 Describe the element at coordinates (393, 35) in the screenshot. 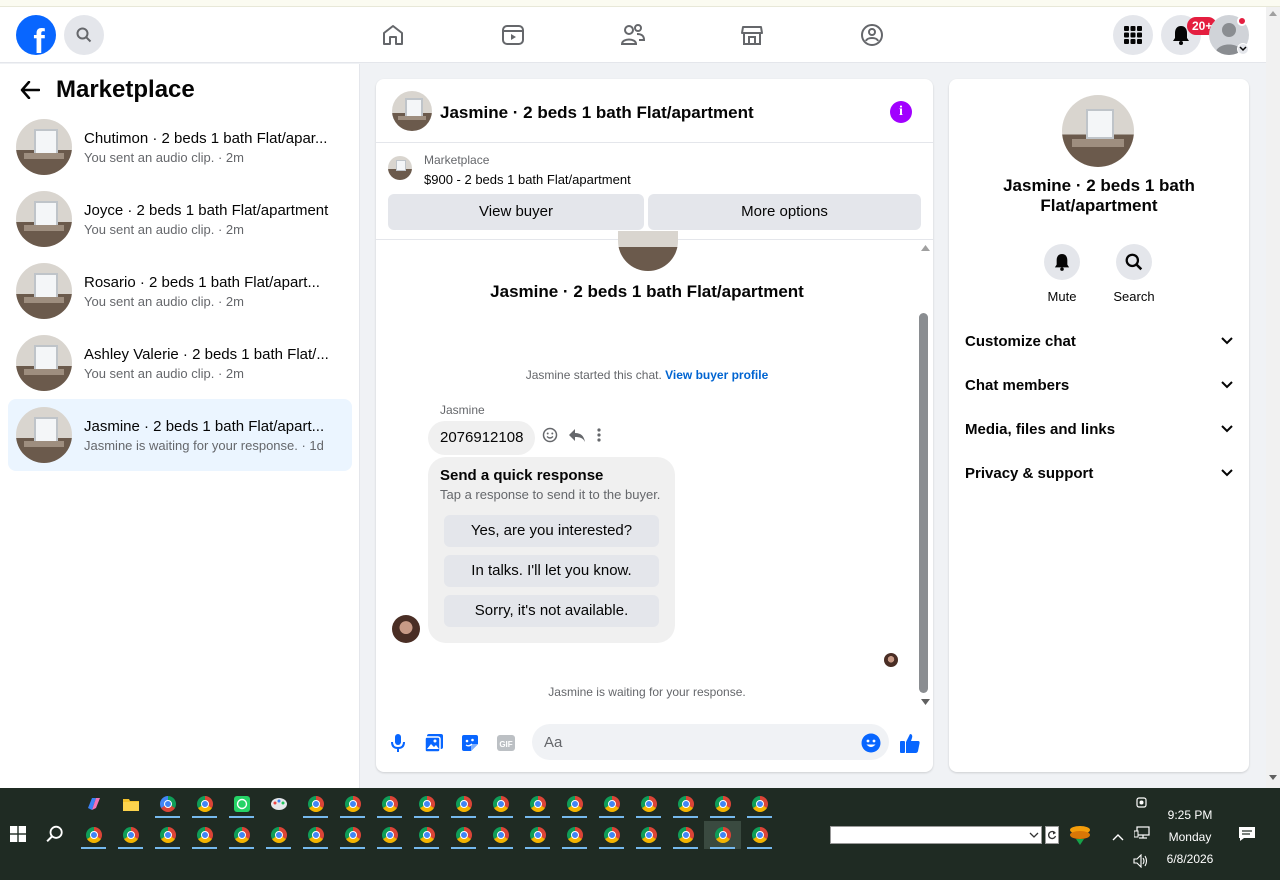

I see `nav-home` at that location.